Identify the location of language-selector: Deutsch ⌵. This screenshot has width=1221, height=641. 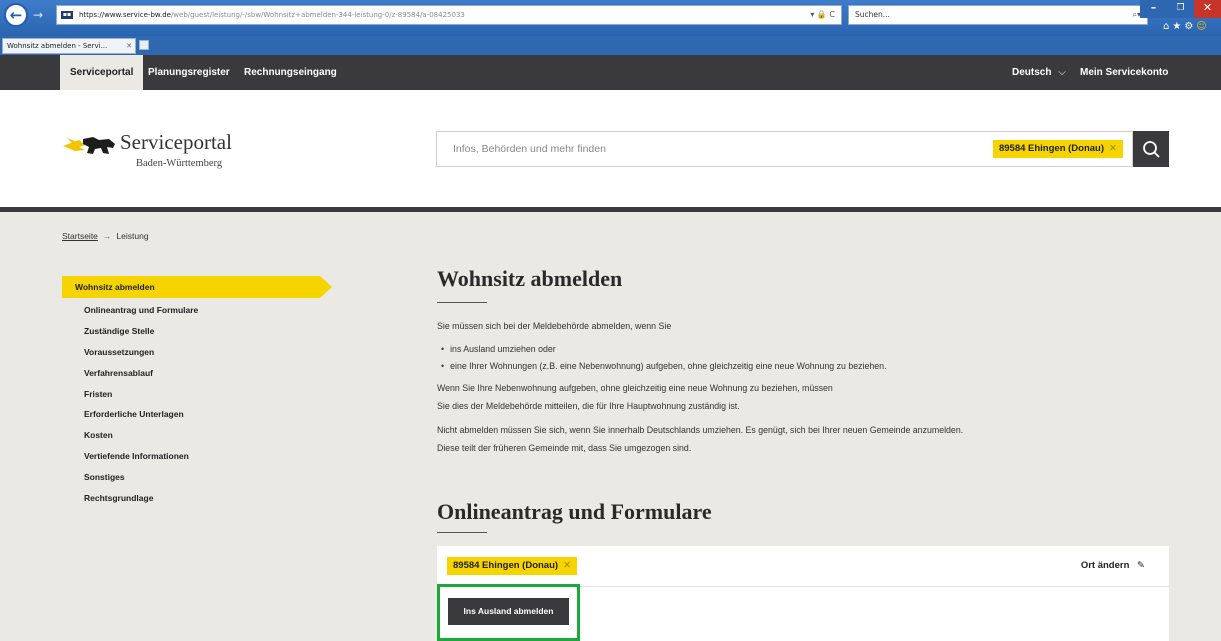
(1039, 72).